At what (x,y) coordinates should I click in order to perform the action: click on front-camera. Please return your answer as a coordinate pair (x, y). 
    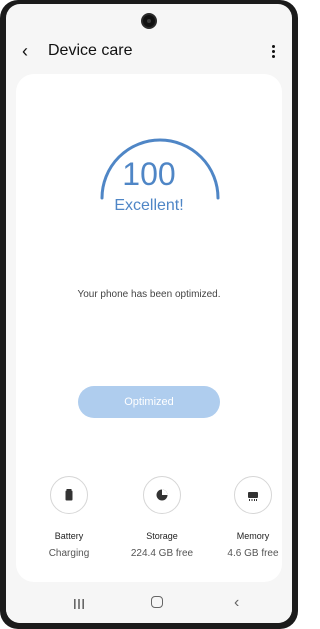
    Looking at the image, I should click on (149, 21).